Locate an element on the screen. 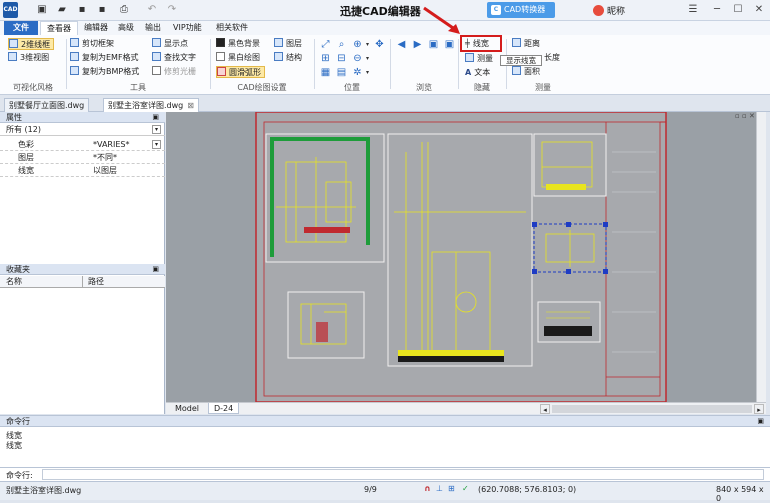 The width and height of the screenshot is (770, 503). black-background-icon is located at coordinates (220, 42).